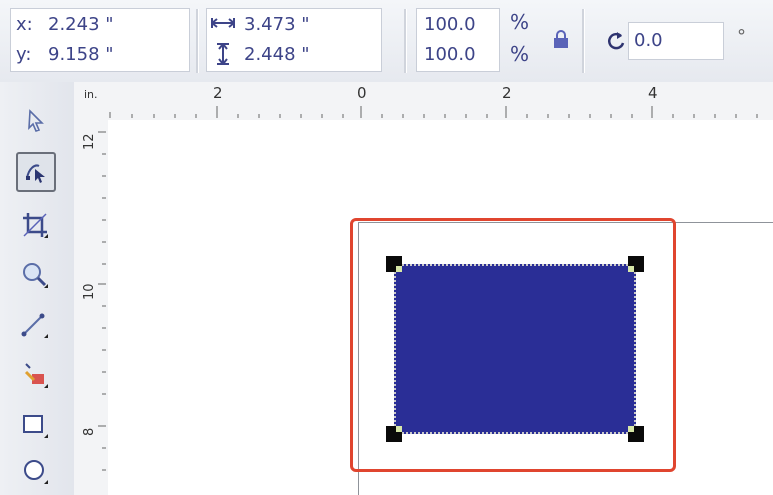 The width and height of the screenshot is (773, 495). I want to click on resize-handle-bottom-right, so click(636, 434).